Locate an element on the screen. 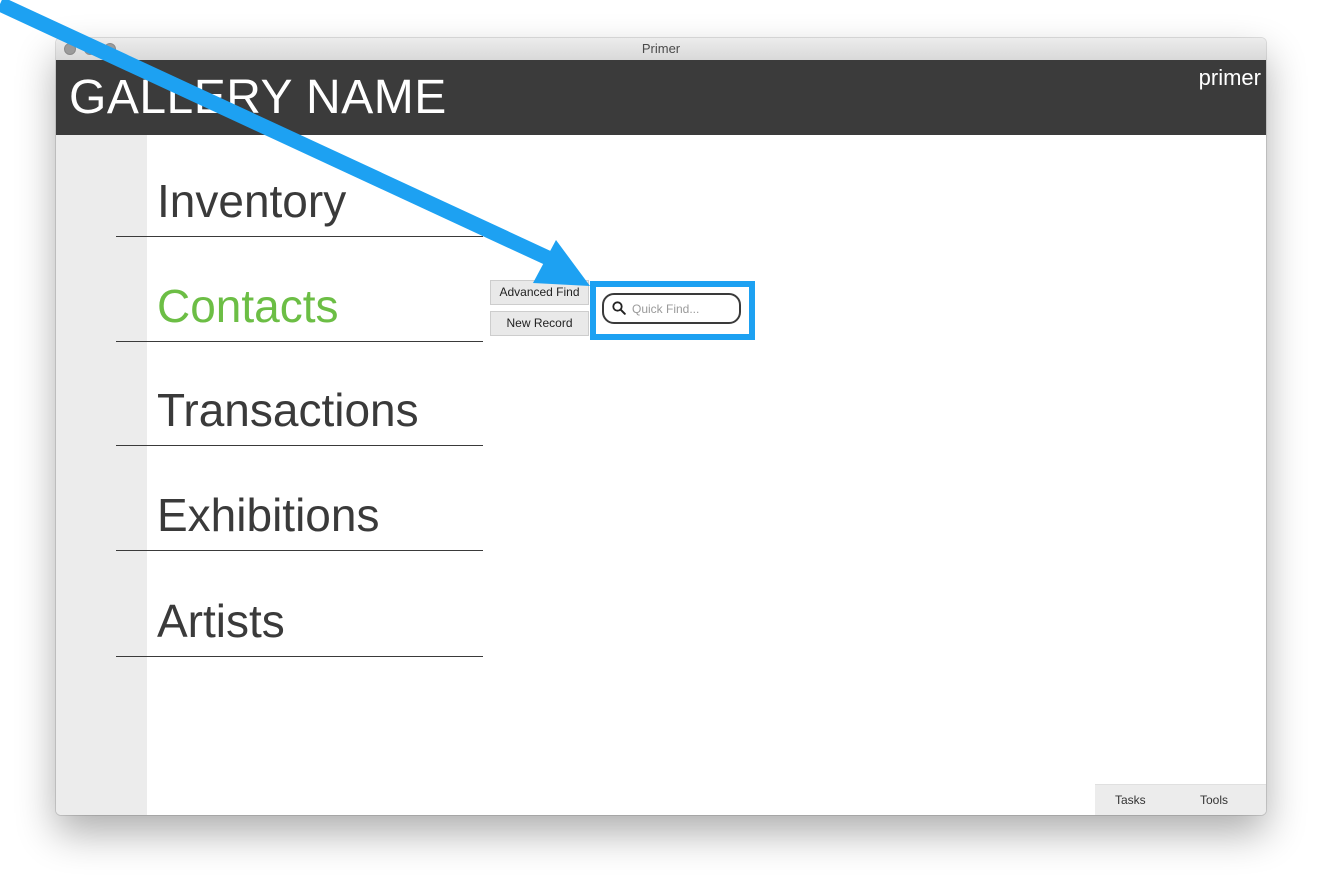  nav-item-exhibitions: Exhibitions is located at coordinates (299, 500).